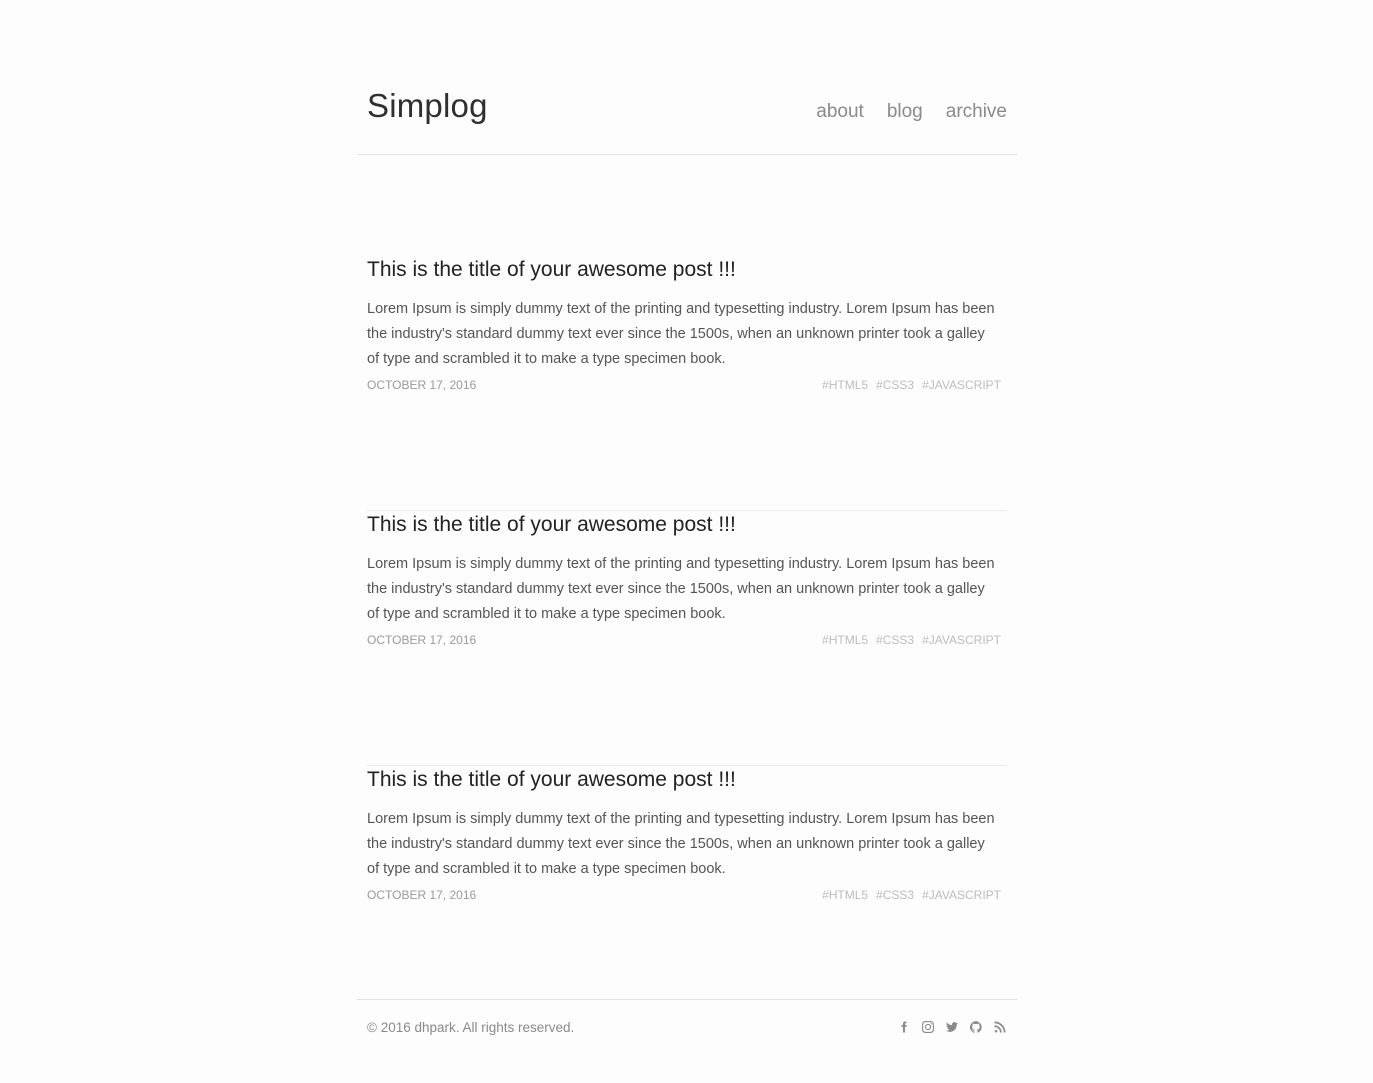 This screenshot has height=1083, width=1373. I want to click on twitter-icon, so click(952, 1027).